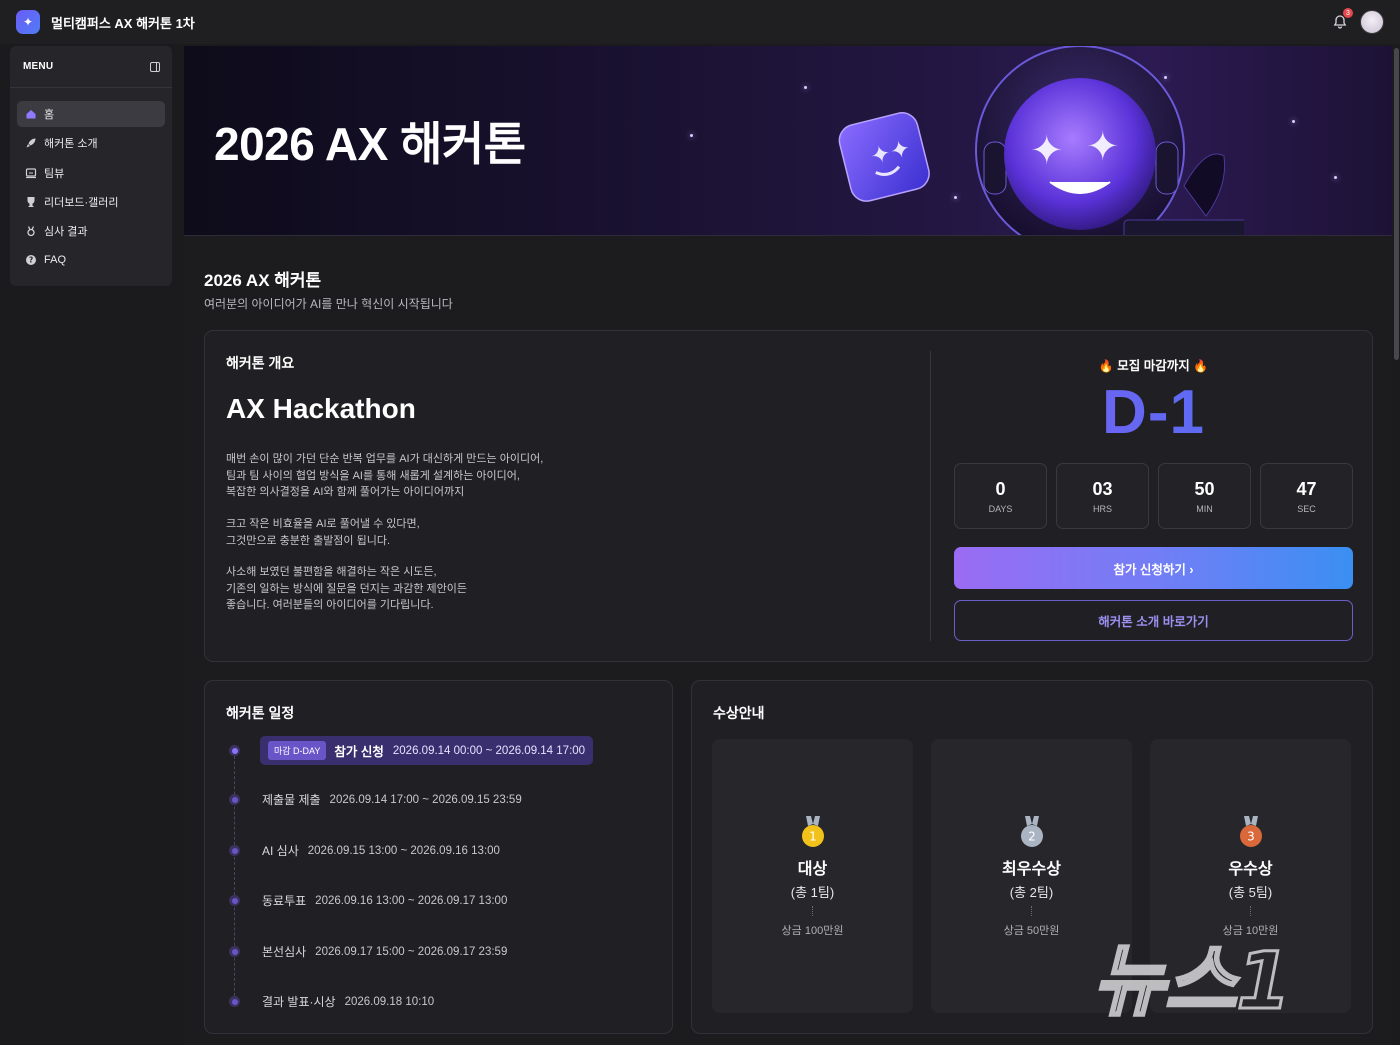  Describe the element at coordinates (91, 231) in the screenshot. I see `sidebar-item-results: 심사 결과` at that location.